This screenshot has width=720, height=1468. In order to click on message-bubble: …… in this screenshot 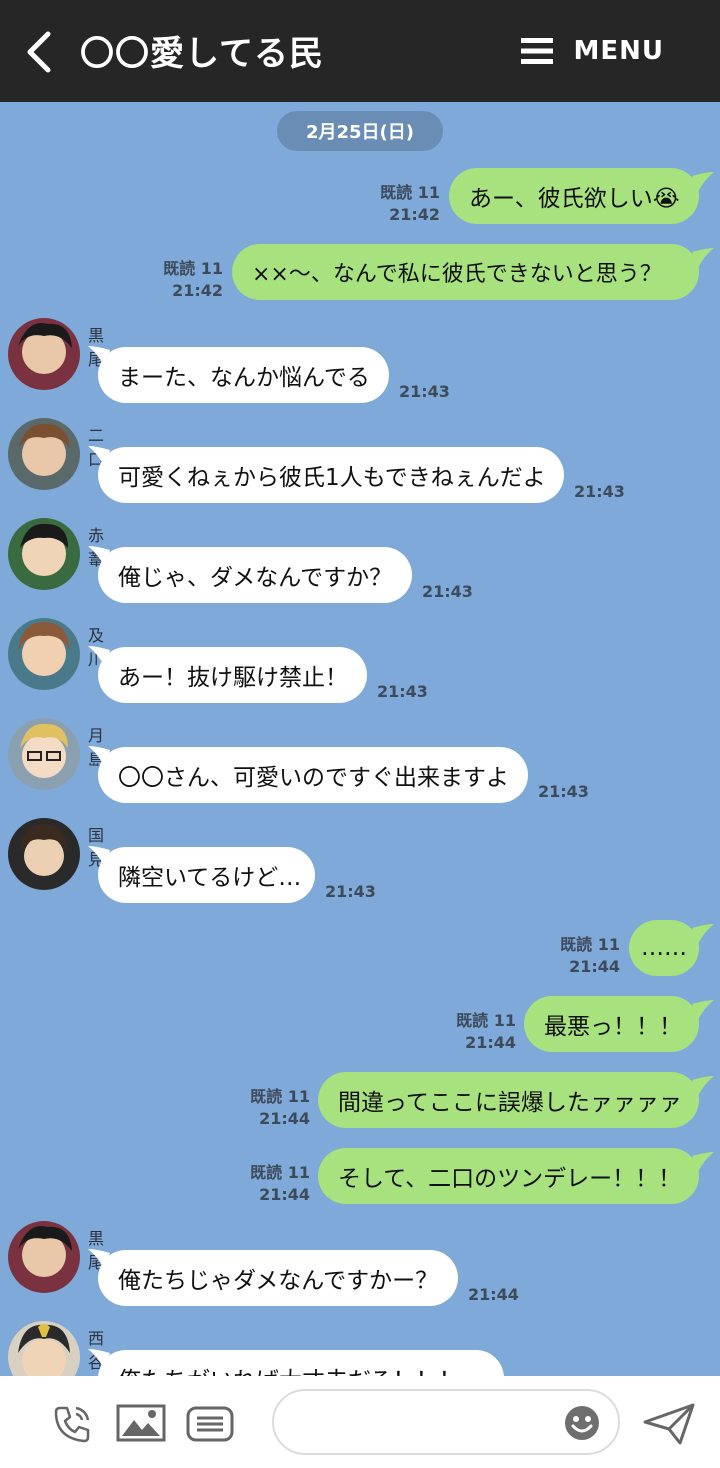, I will do `click(664, 948)`.